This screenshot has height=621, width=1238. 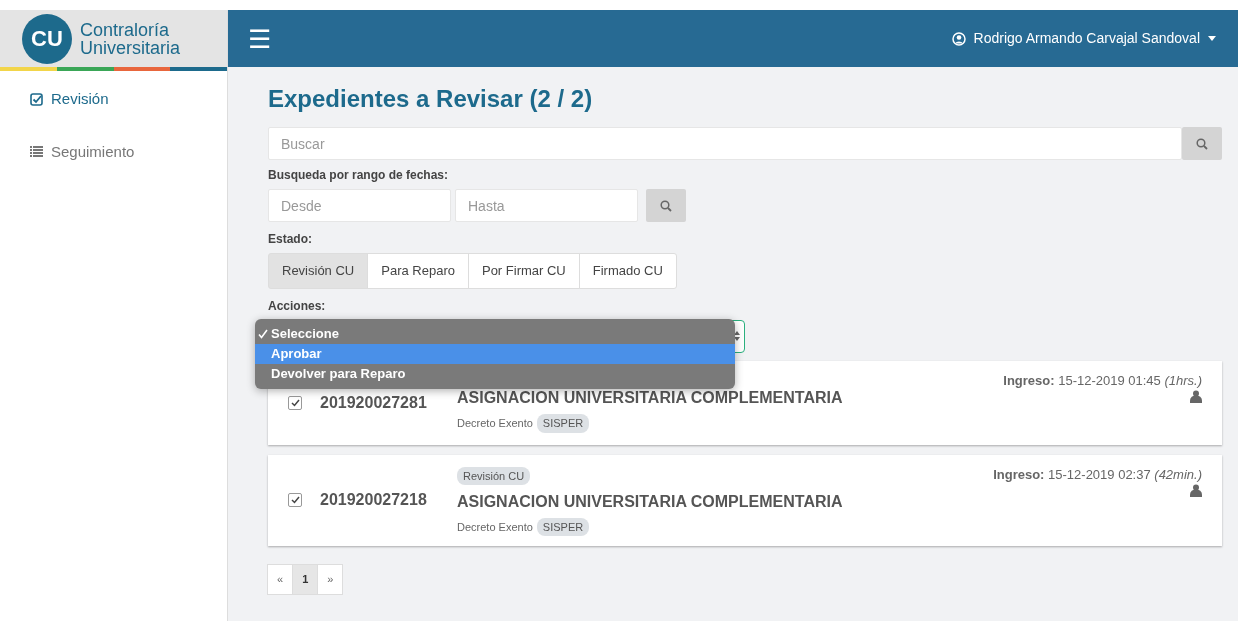 I want to click on record-number: 201920027218, so click(x=374, y=500).